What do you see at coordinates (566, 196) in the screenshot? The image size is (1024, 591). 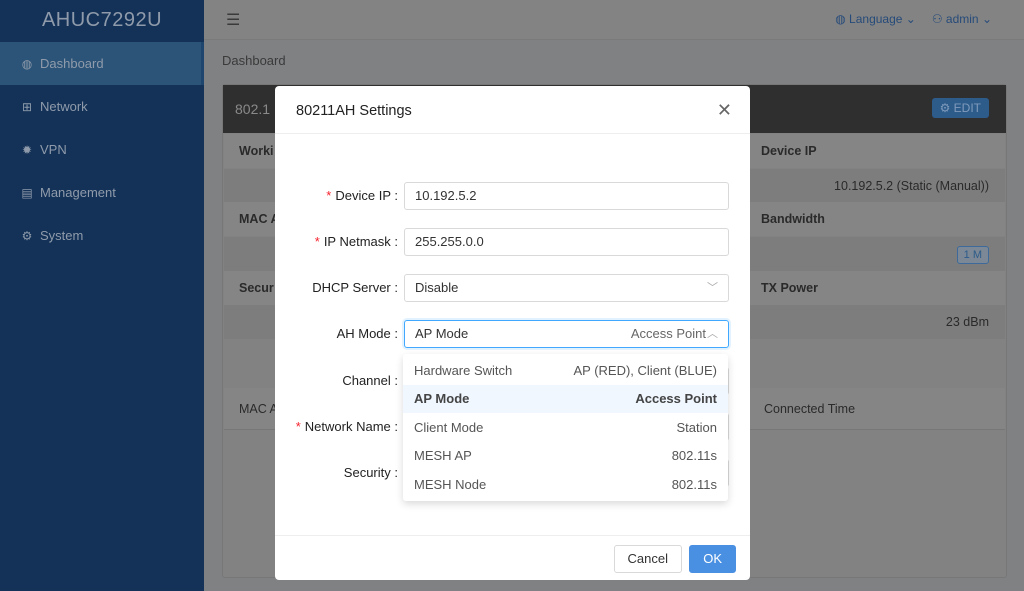 I see `device-ip-input: 10.192.5.2` at bounding box center [566, 196].